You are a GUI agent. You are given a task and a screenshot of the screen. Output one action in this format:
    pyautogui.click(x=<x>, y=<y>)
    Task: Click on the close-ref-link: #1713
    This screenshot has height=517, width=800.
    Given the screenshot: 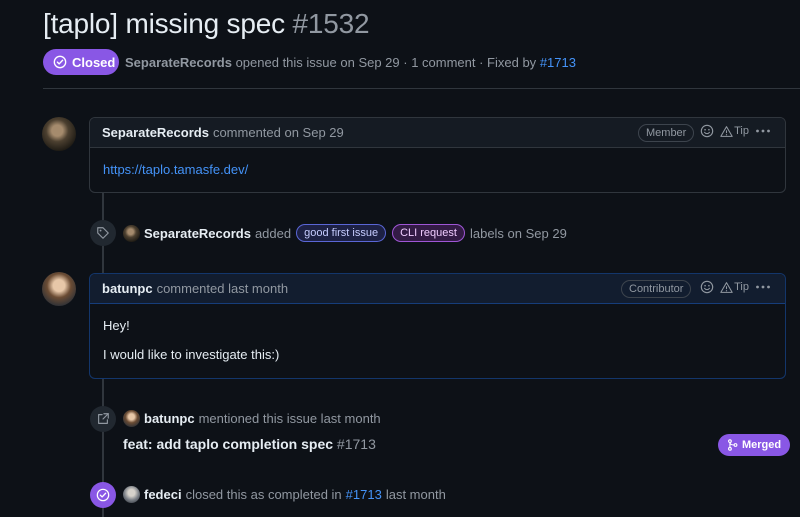 What is the action you would take?
    pyautogui.click(x=364, y=494)
    